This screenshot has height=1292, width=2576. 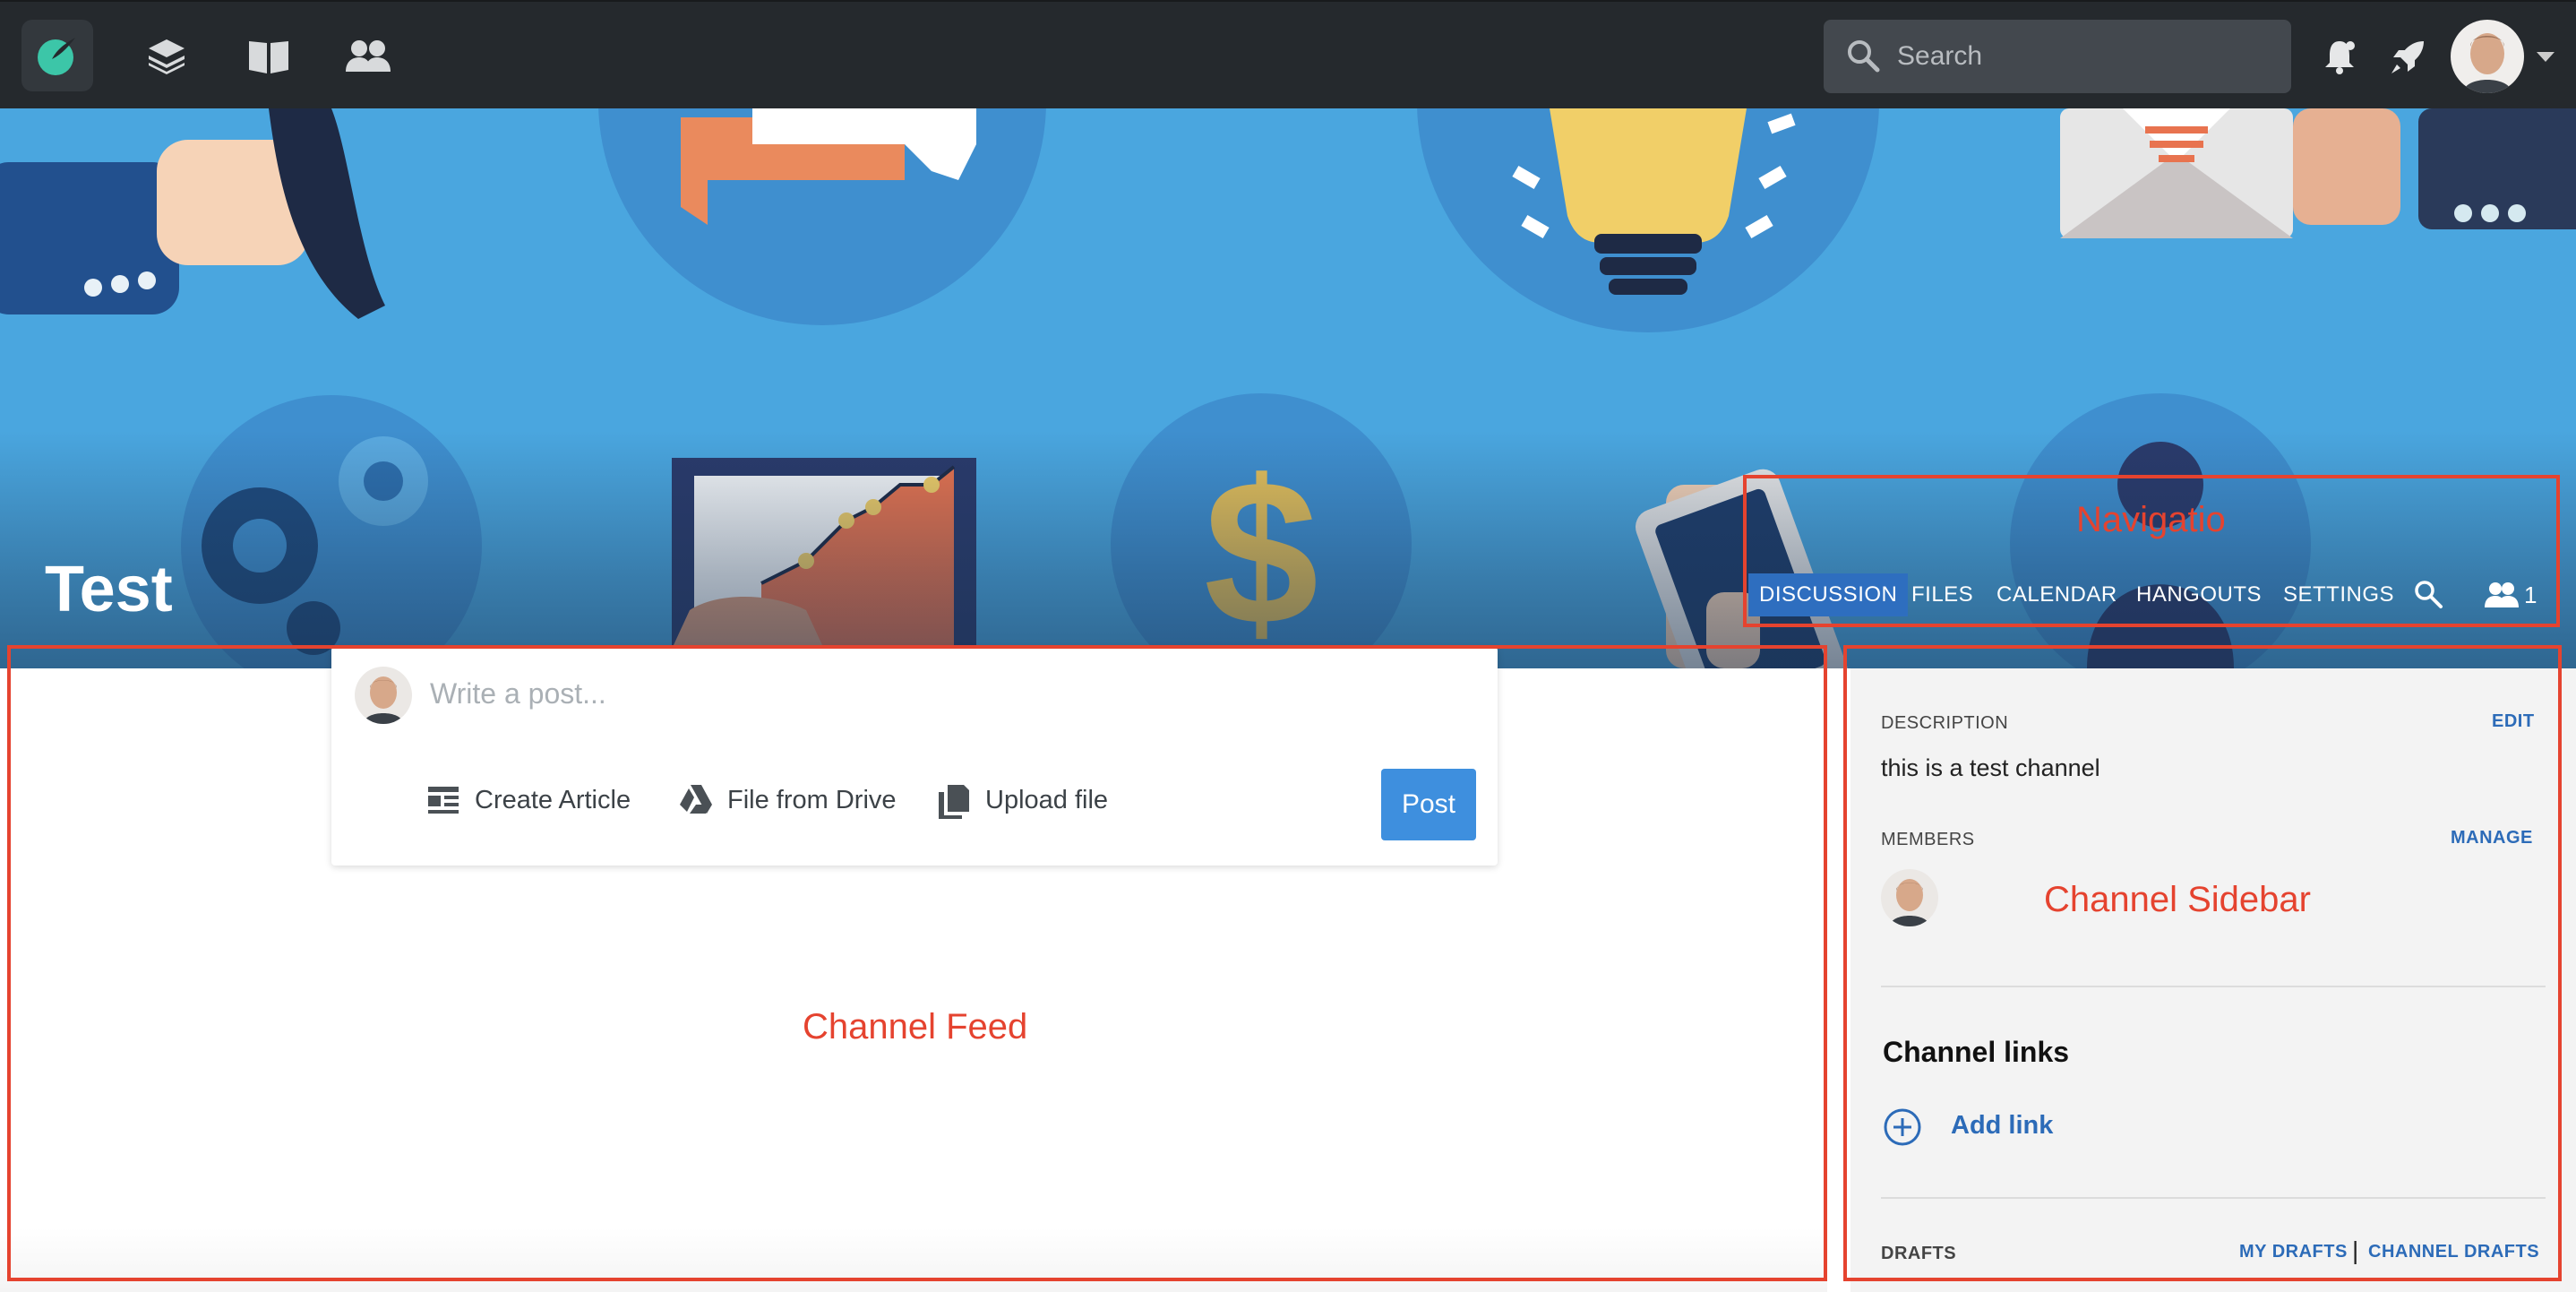 I want to click on navigation-annotation-label: Navigatio, so click(x=2151, y=519).